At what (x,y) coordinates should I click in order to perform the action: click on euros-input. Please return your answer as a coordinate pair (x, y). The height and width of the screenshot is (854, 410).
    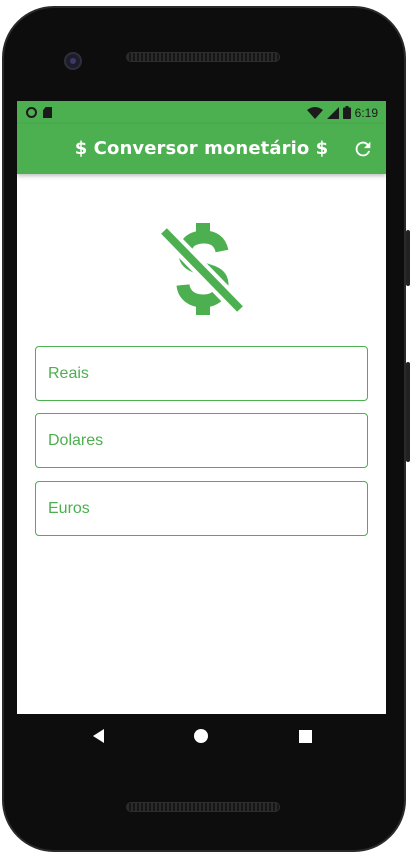
    Looking at the image, I should click on (206, 508).